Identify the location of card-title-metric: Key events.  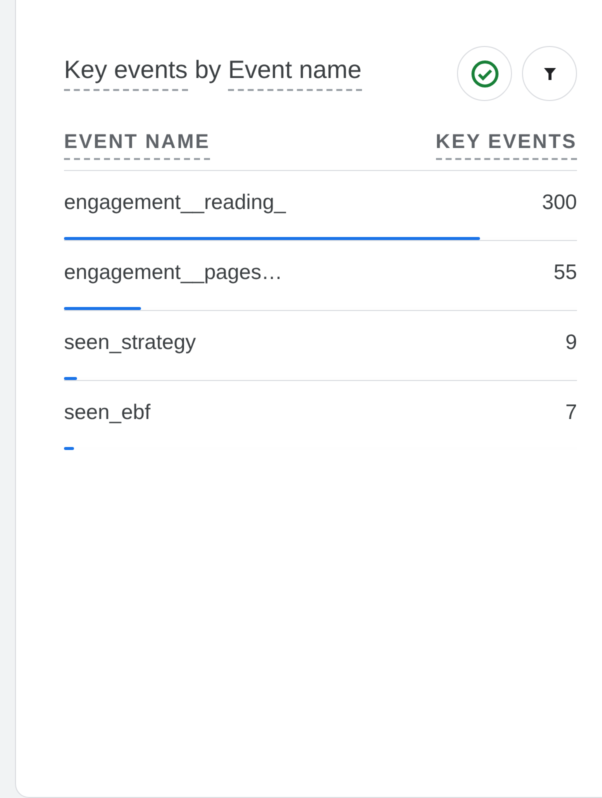
(126, 73).